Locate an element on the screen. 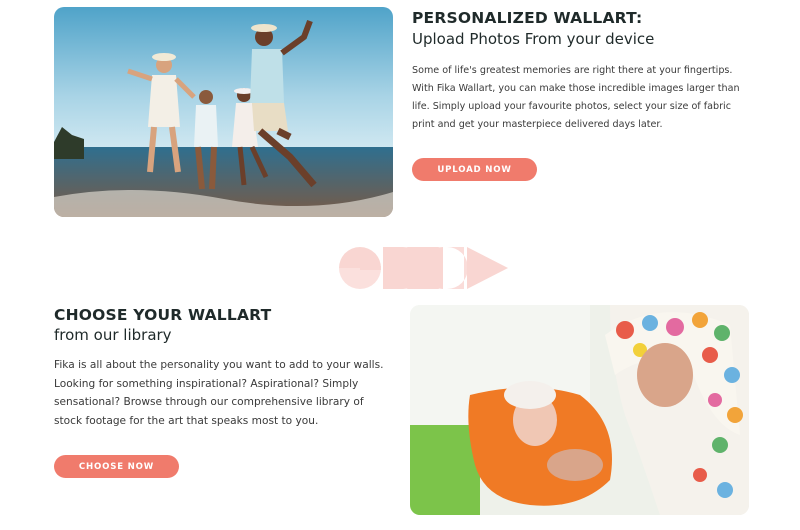 Image resolution: width=800 pixels, height=530 pixels. library-section-title: CHOOSE YOUR WALLART is located at coordinates (163, 315).